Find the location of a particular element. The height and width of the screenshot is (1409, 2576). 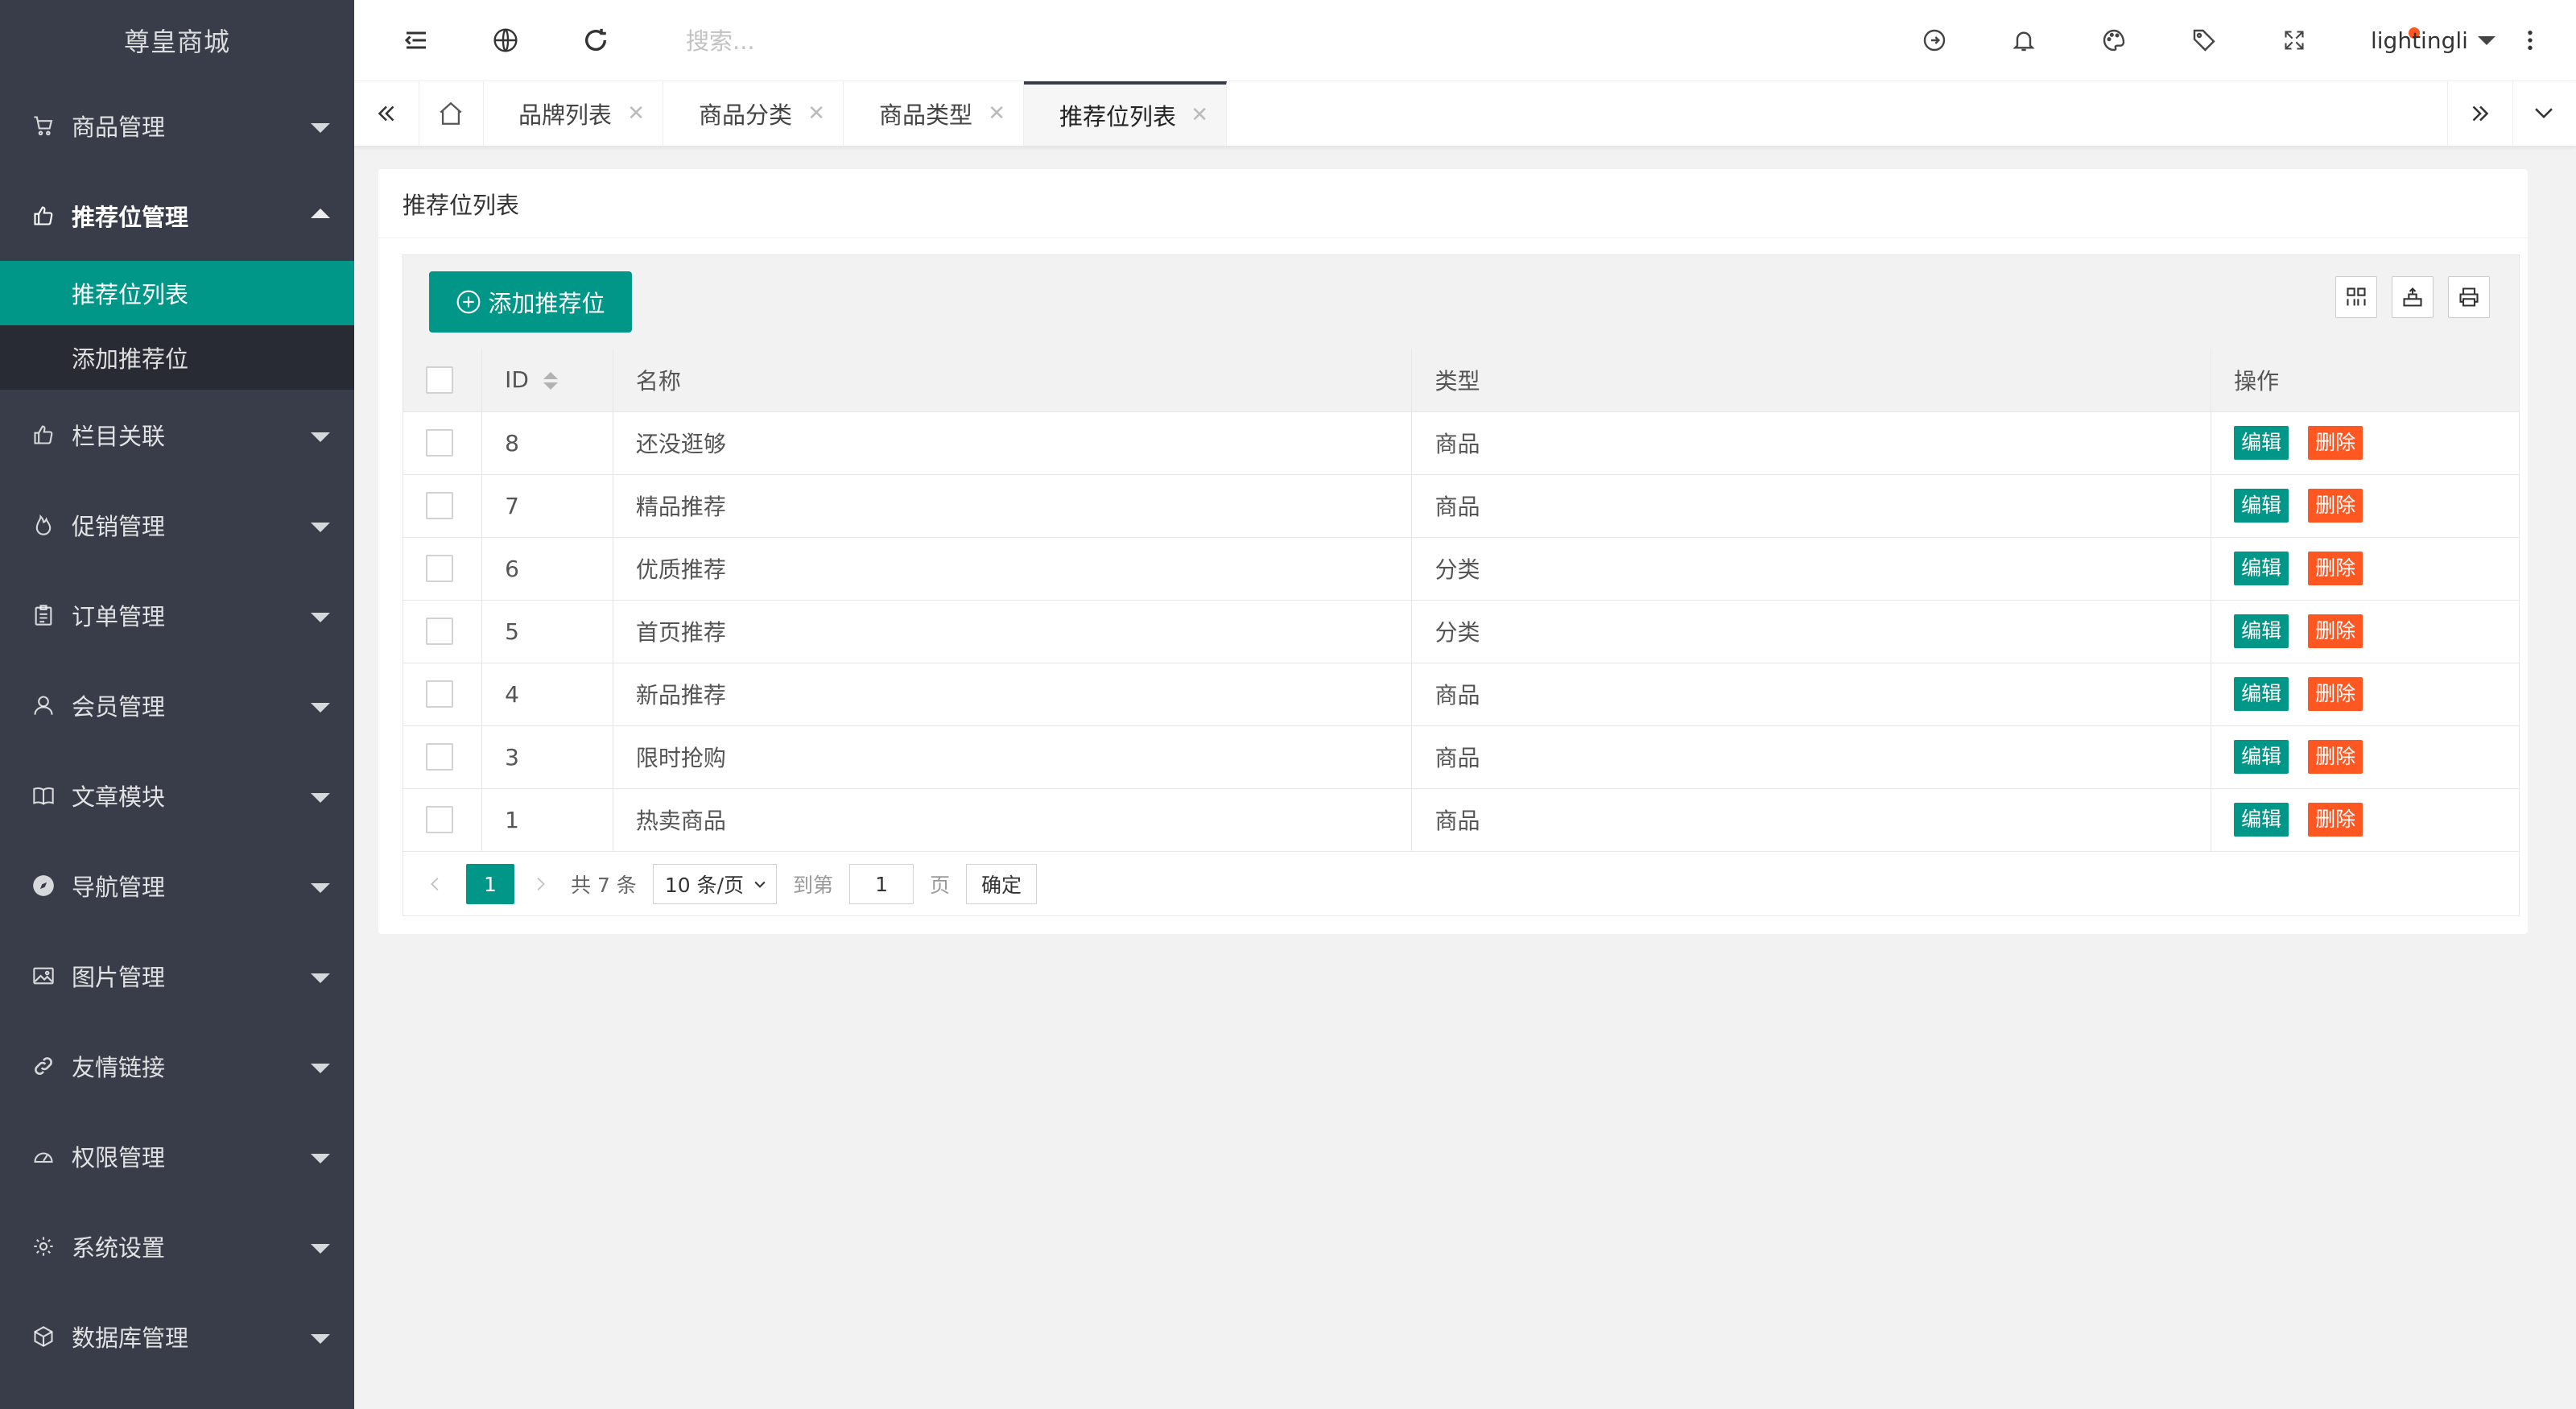

tabs-dropdown is located at coordinates (2544, 114).